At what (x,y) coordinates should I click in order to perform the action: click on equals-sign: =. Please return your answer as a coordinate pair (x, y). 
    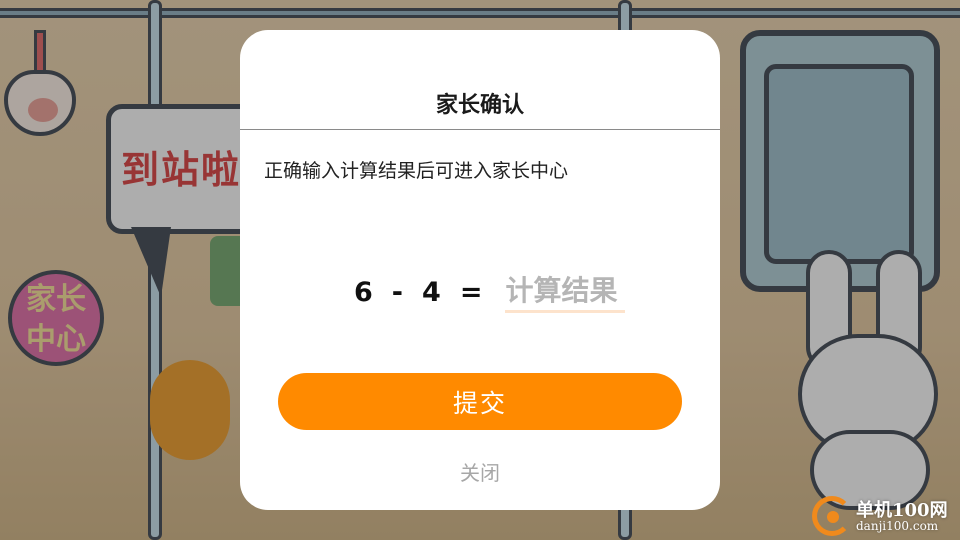
    Looking at the image, I should click on (471, 292).